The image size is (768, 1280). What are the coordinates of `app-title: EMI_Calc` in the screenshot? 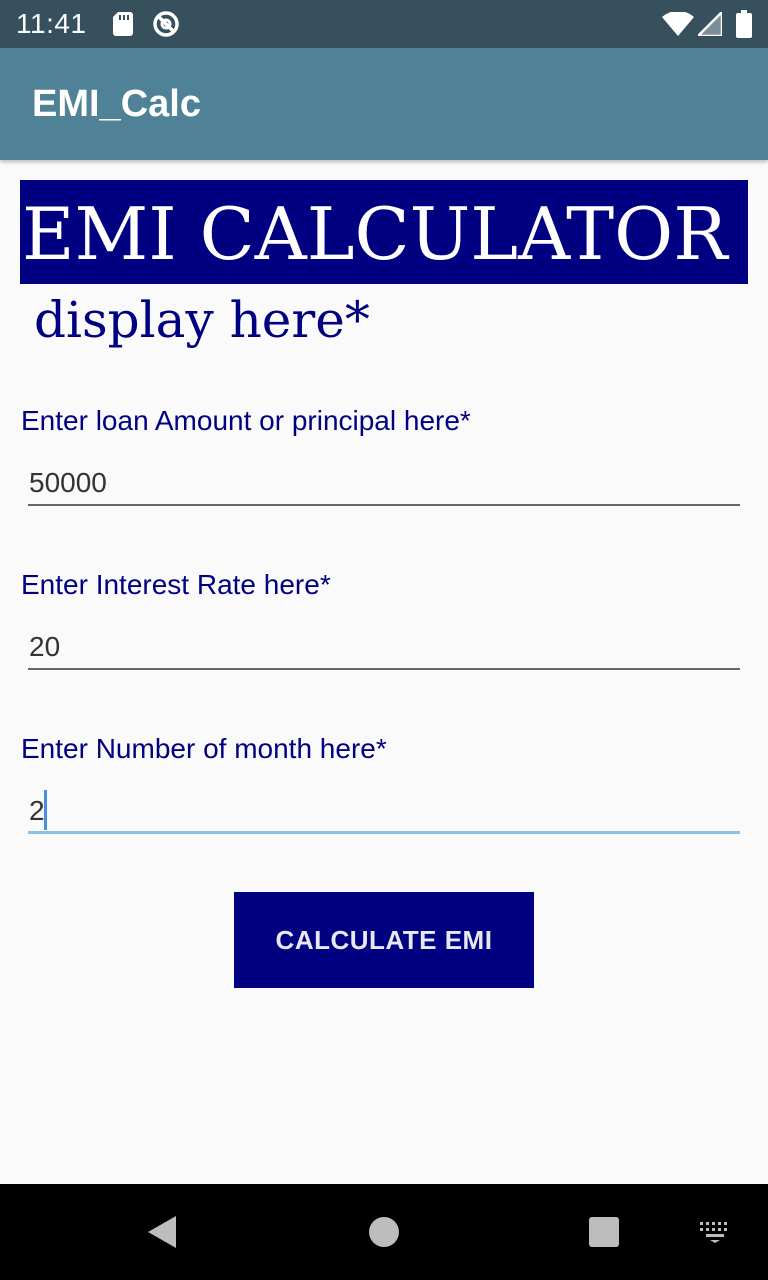 It's located at (116, 104).